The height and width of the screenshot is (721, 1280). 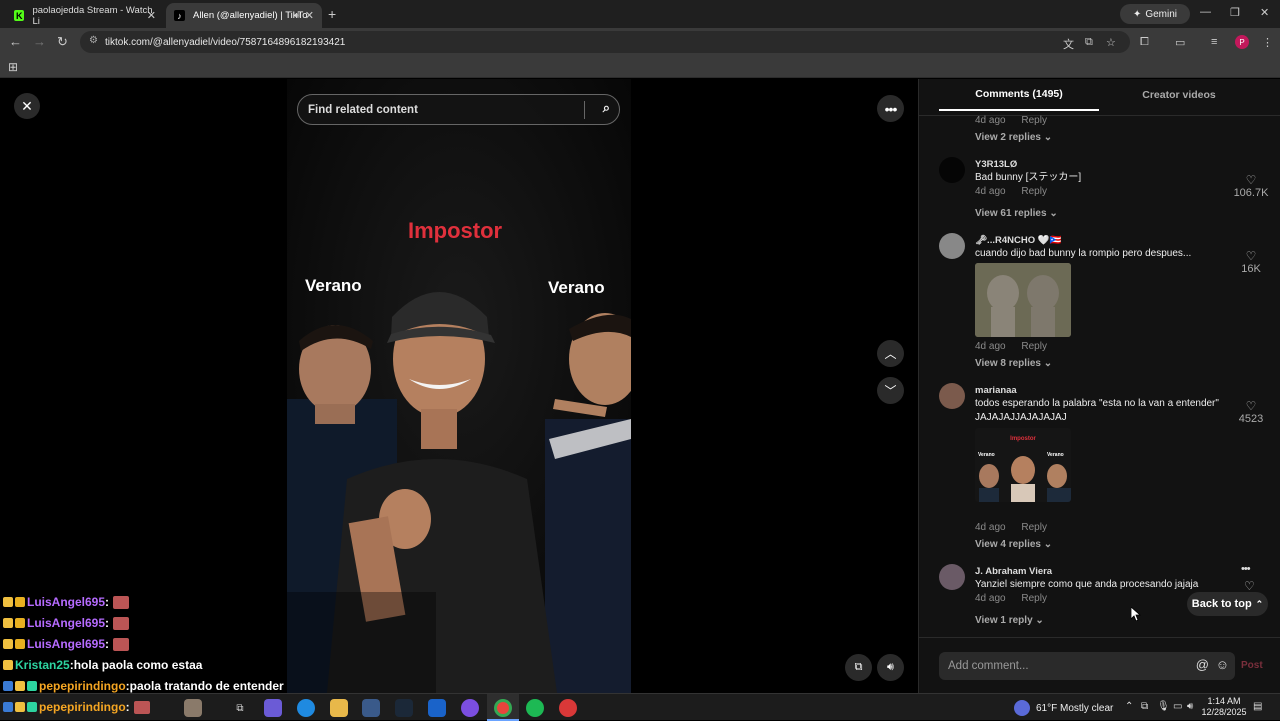 What do you see at coordinates (42, 665) in the screenshot?
I see `chat-username: Kristan25` at bounding box center [42, 665].